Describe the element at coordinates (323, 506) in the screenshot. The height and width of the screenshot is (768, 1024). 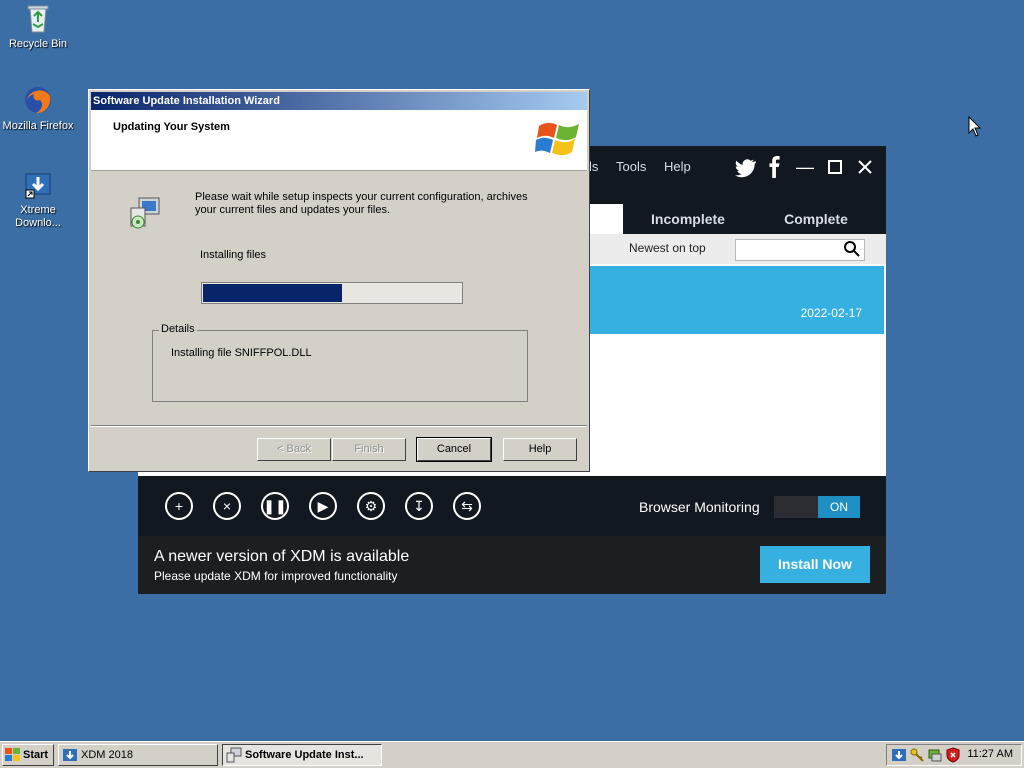
I see `resume-icon: ▶` at that location.